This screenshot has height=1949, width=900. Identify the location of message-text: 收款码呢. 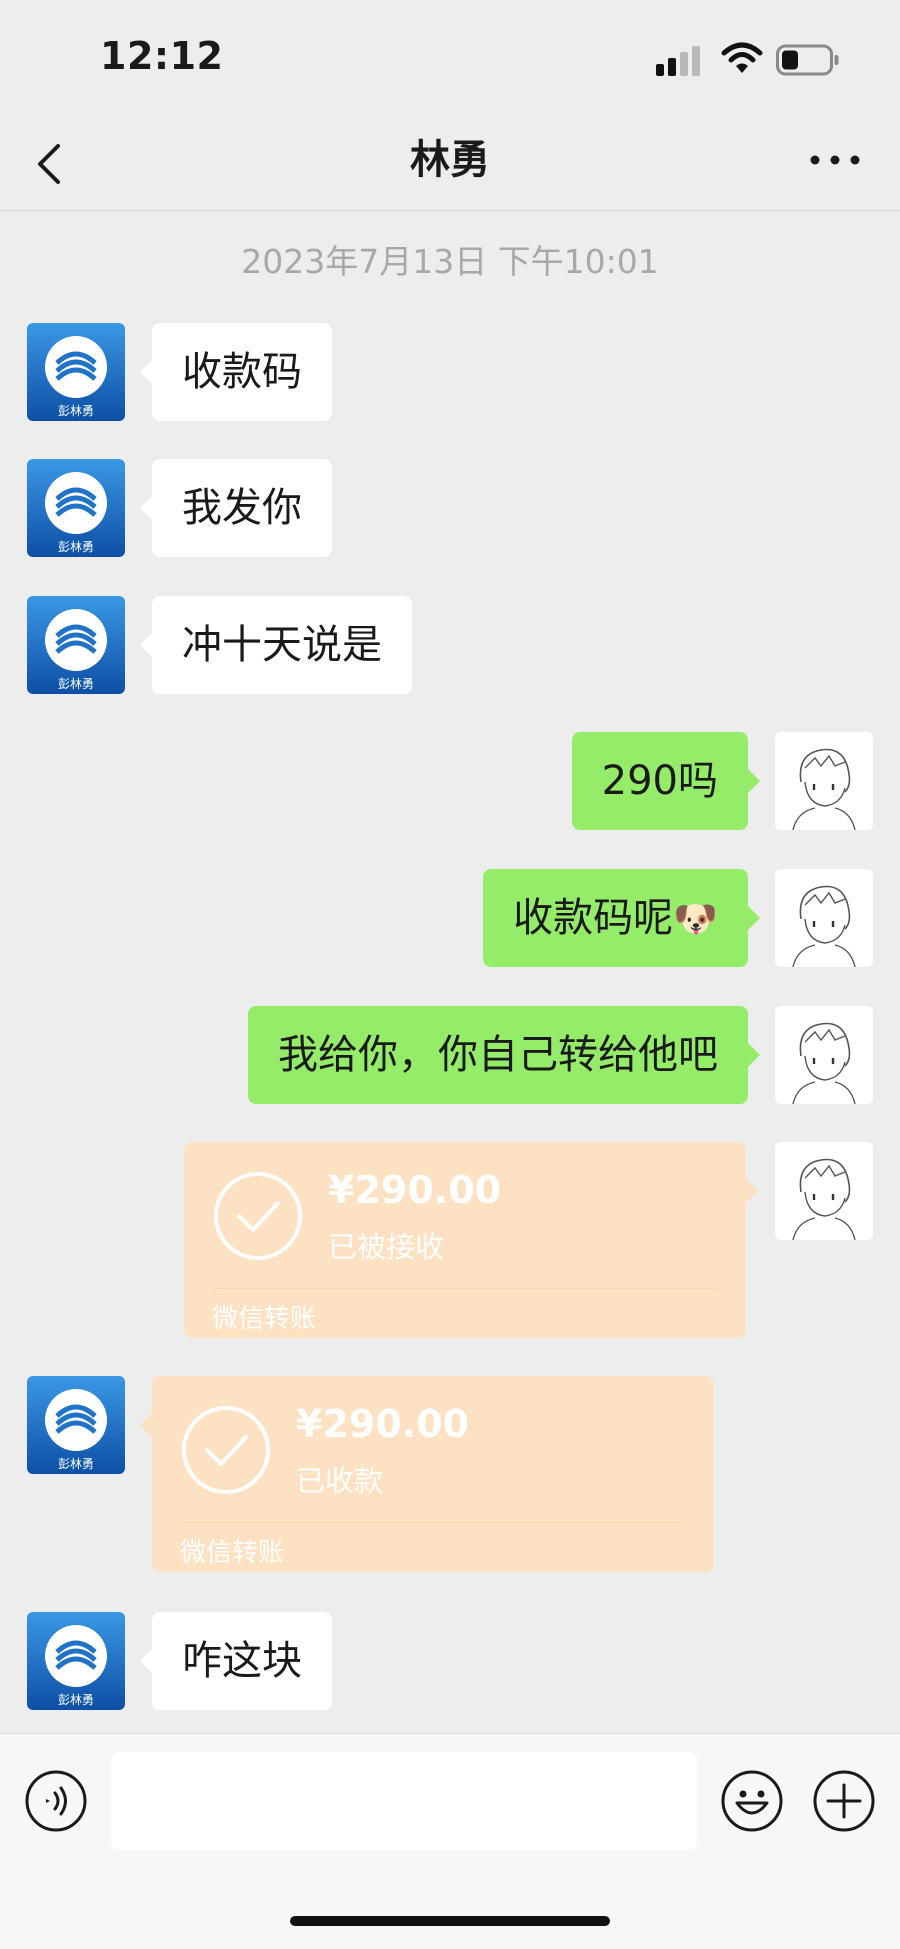
(593, 918).